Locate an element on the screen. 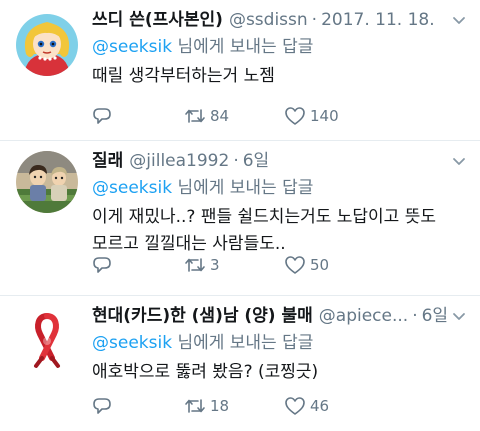 Image resolution: width=480 pixels, height=431 pixels. like-button: 140 is located at coordinates (334, 116).